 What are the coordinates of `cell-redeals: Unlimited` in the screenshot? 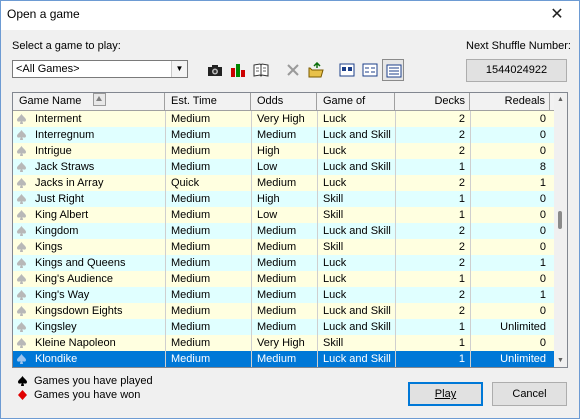 It's located at (523, 359).